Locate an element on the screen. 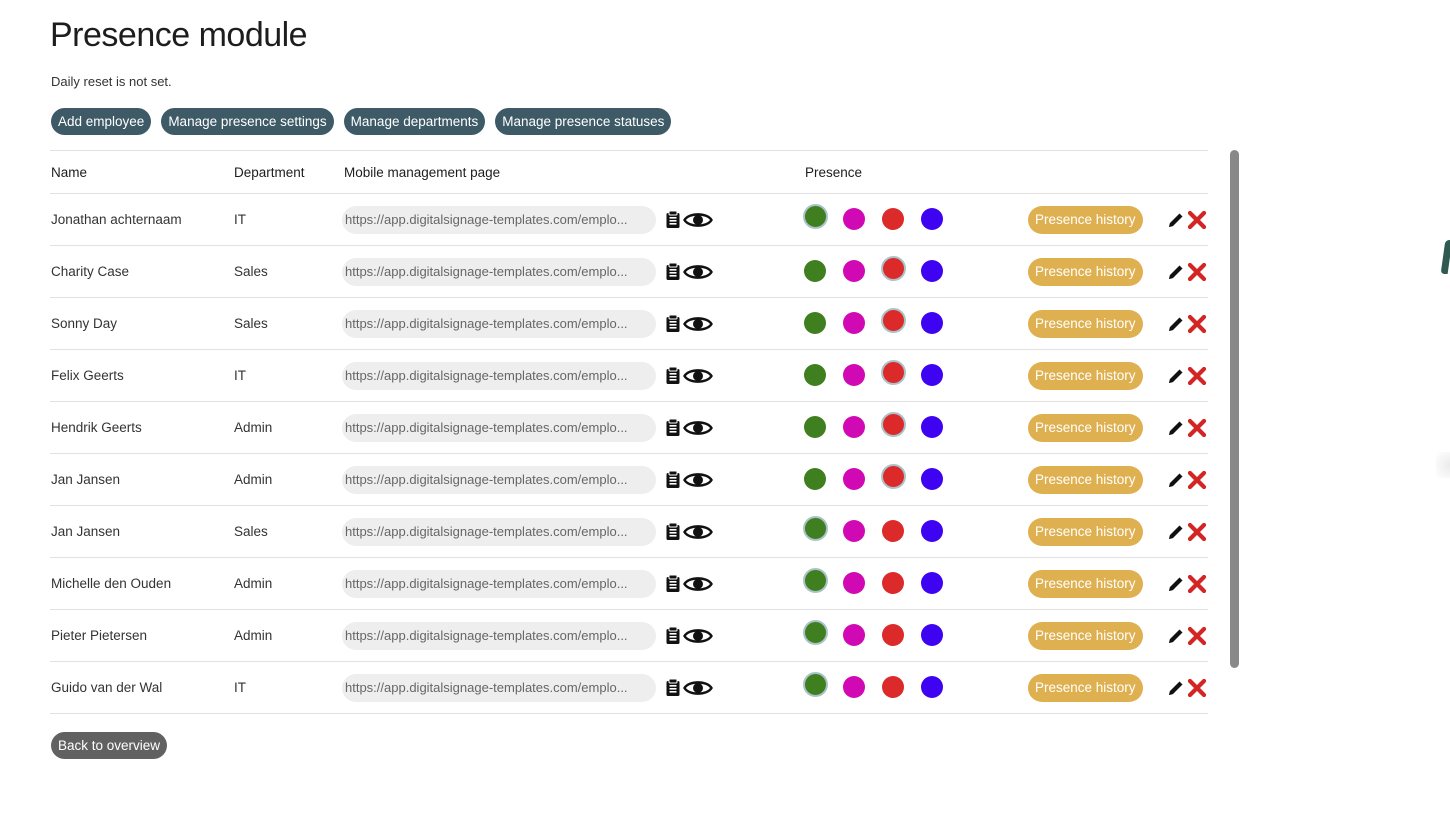 The height and width of the screenshot is (835, 1450). manage-departments-button: Manage departments is located at coordinates (414, 121).